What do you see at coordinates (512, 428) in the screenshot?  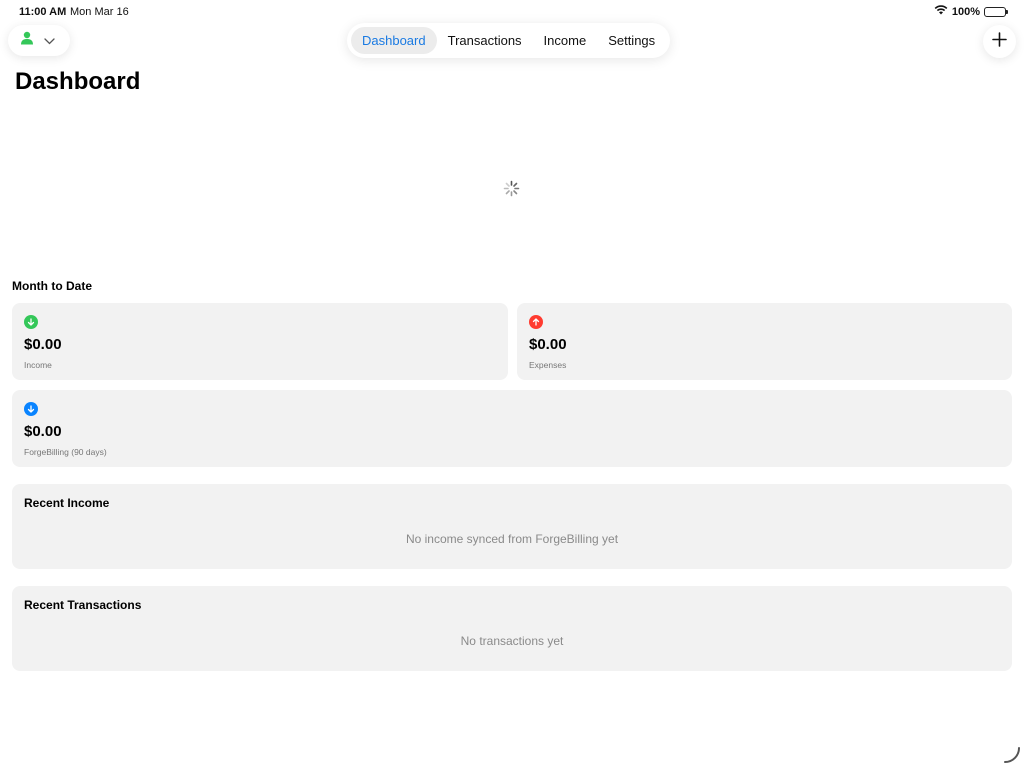 I see `forgebilling-card: $0.00 ForgeBilling (90 days)` at bounding box center [512, 428].